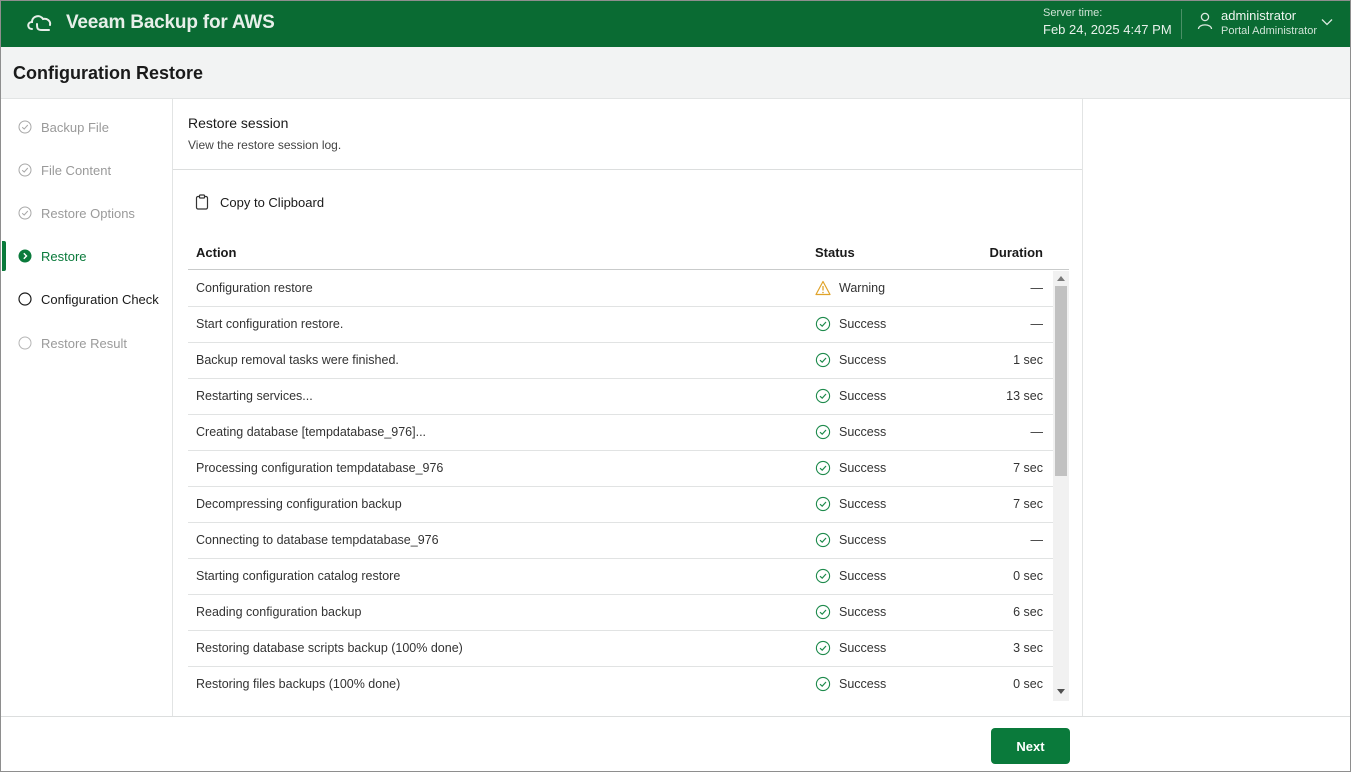  I want to click on step-backup-file: Backup File, so click(86, 127).